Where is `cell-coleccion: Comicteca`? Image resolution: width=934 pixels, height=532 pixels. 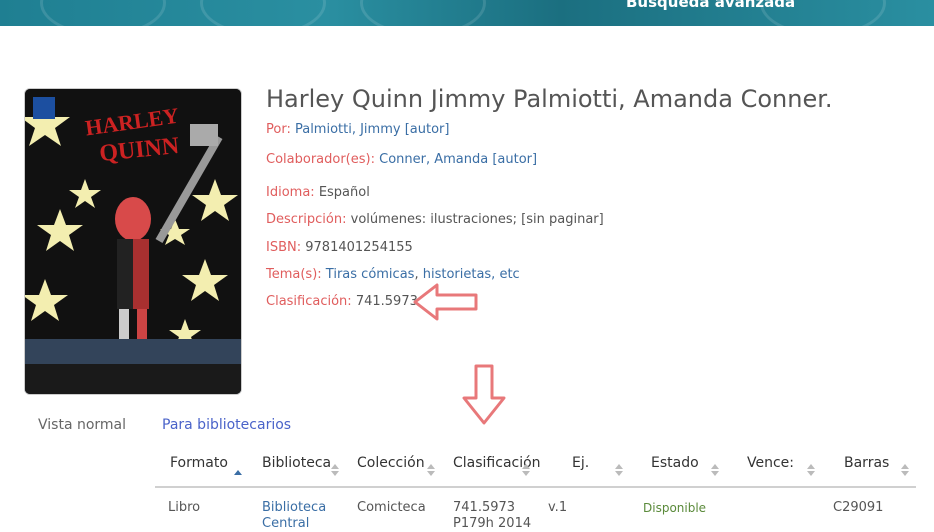
cell-coleccion: Comicteca is located at coordinates (391, 507).